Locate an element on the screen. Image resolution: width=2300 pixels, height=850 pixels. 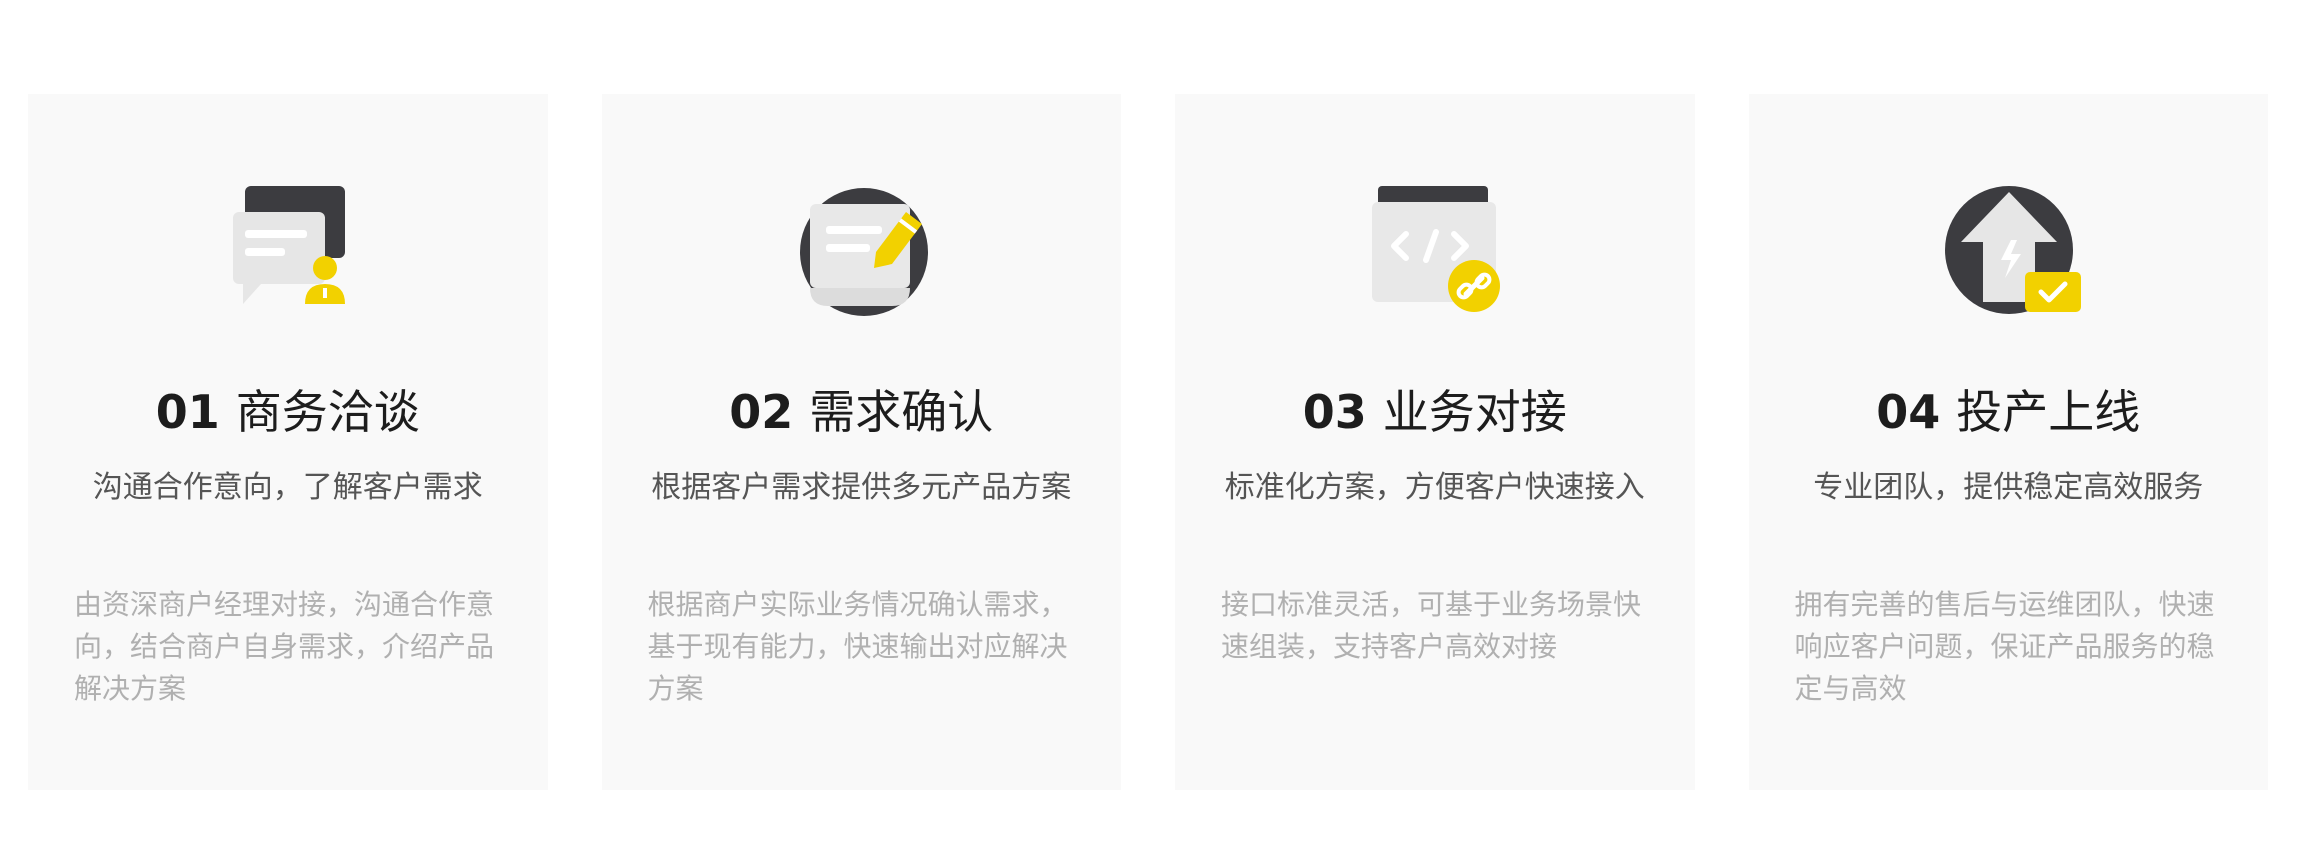
step-description: 拥有完善的售后与运维团队，快速响应客户问题，保证产品服务的稳定与高效 is located at coordinates (2004, 646).